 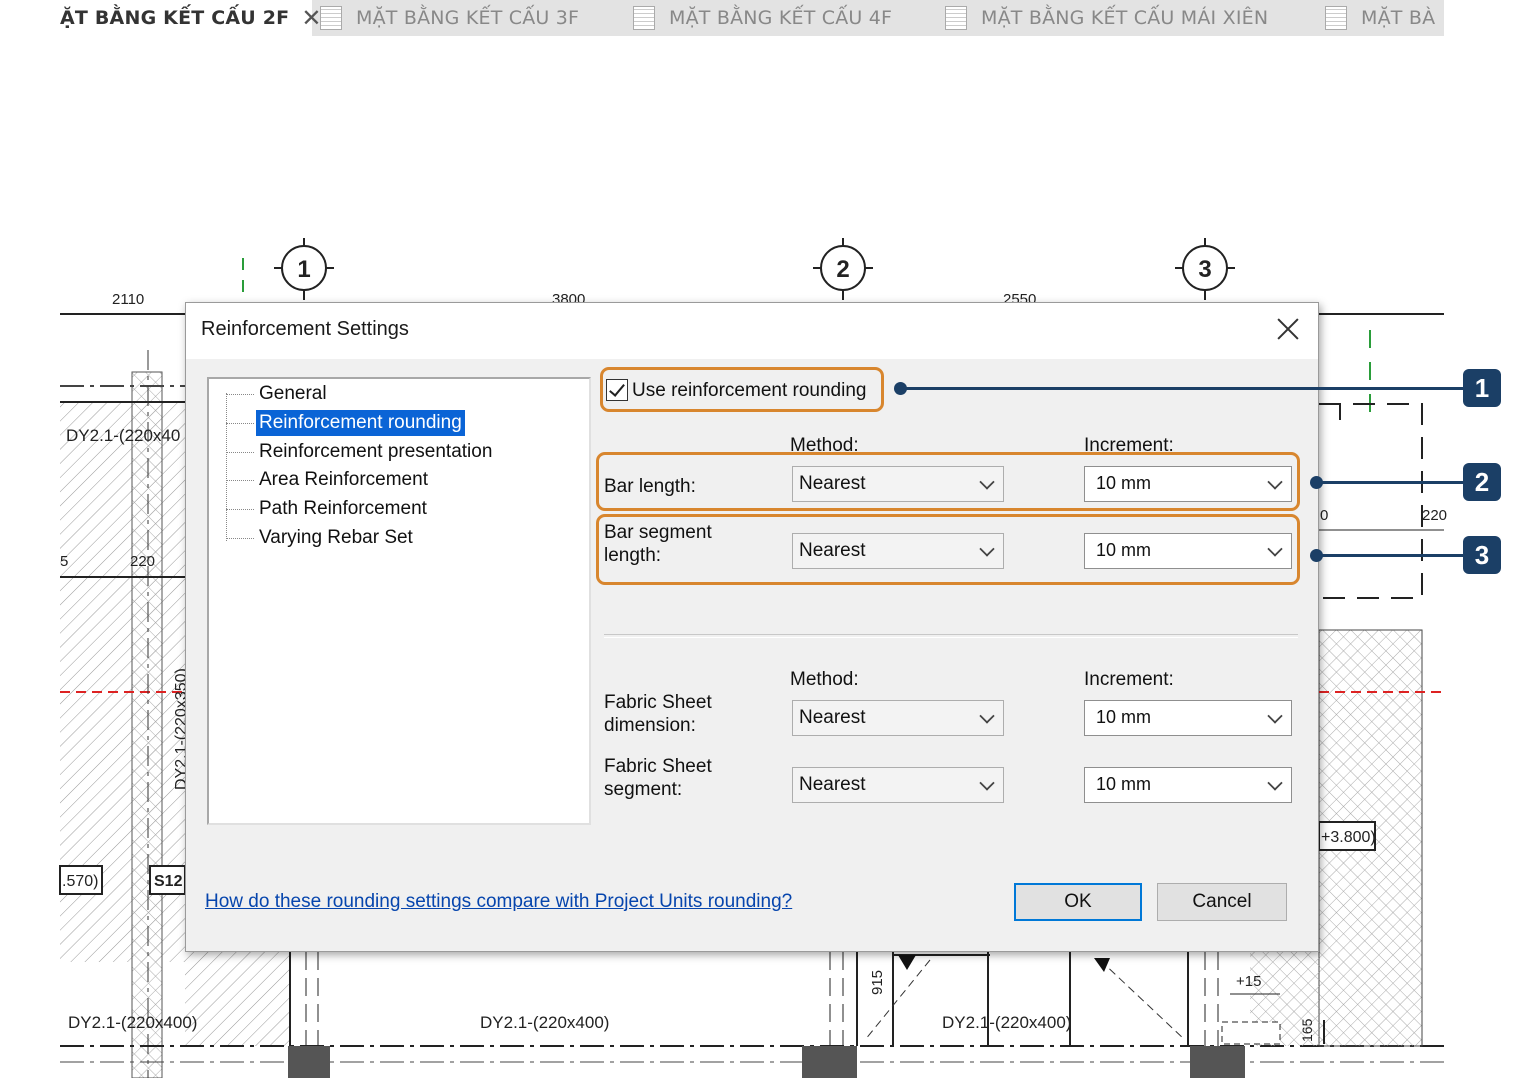 I want to click on callout-badge-1: 1, so click(x=1482, y=388).